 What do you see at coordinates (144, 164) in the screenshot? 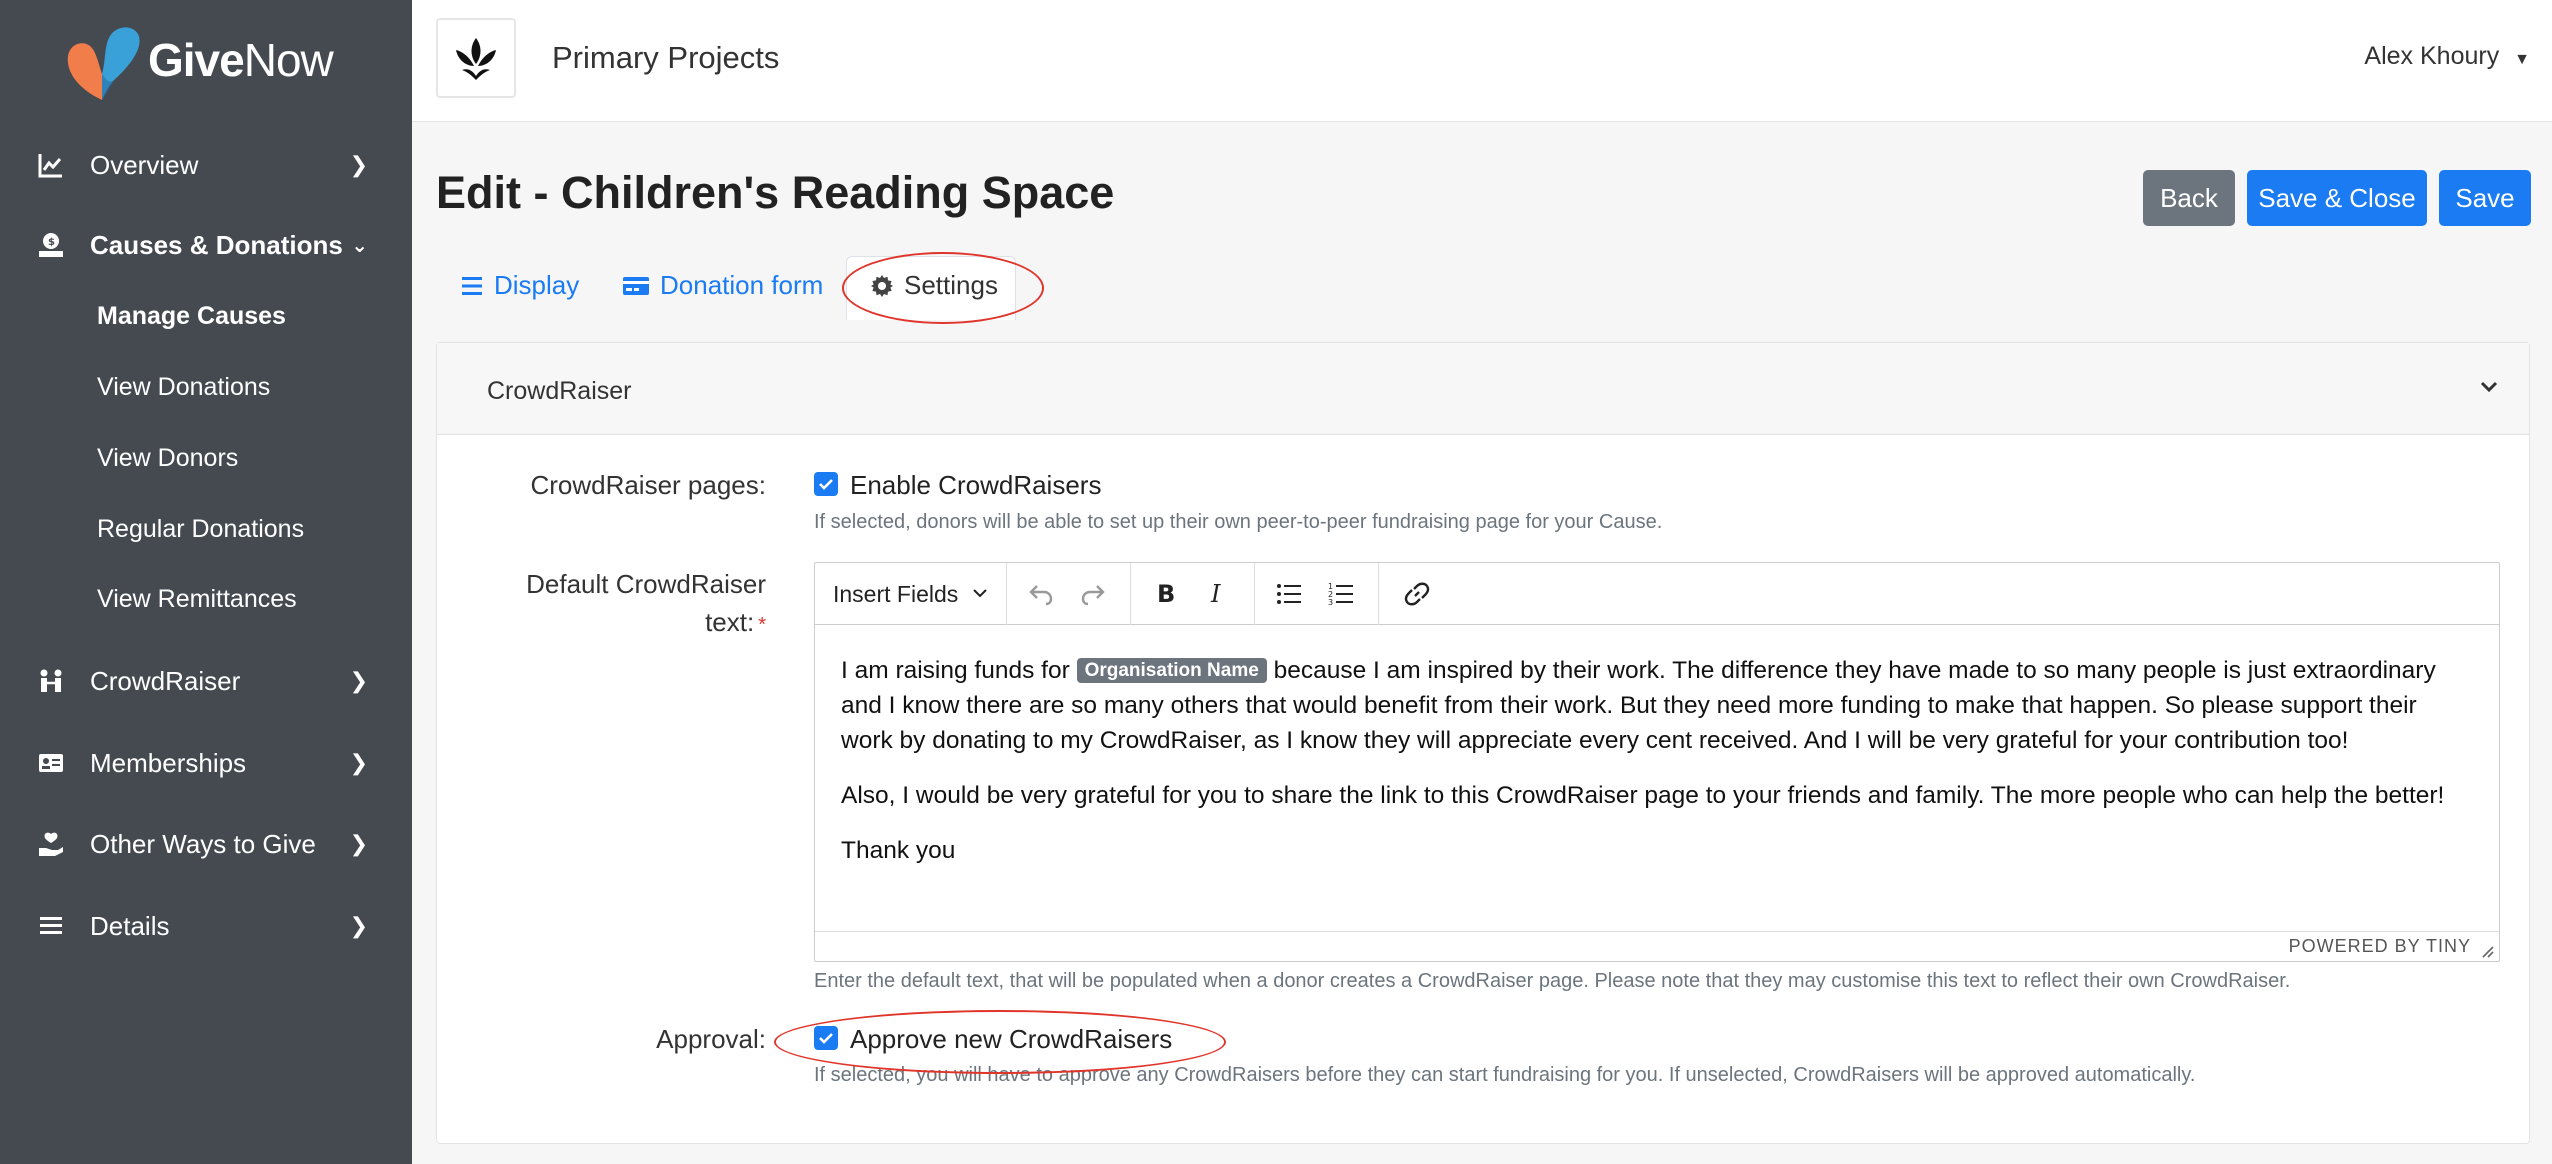
I see `sidebar-item-label: Overview` at bounding box center [144, 164].